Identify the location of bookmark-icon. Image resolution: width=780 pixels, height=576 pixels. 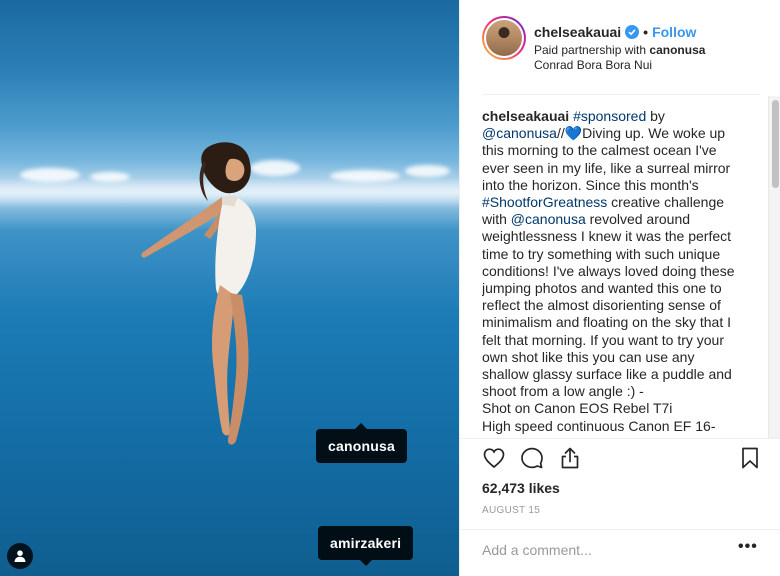
(750, 458).